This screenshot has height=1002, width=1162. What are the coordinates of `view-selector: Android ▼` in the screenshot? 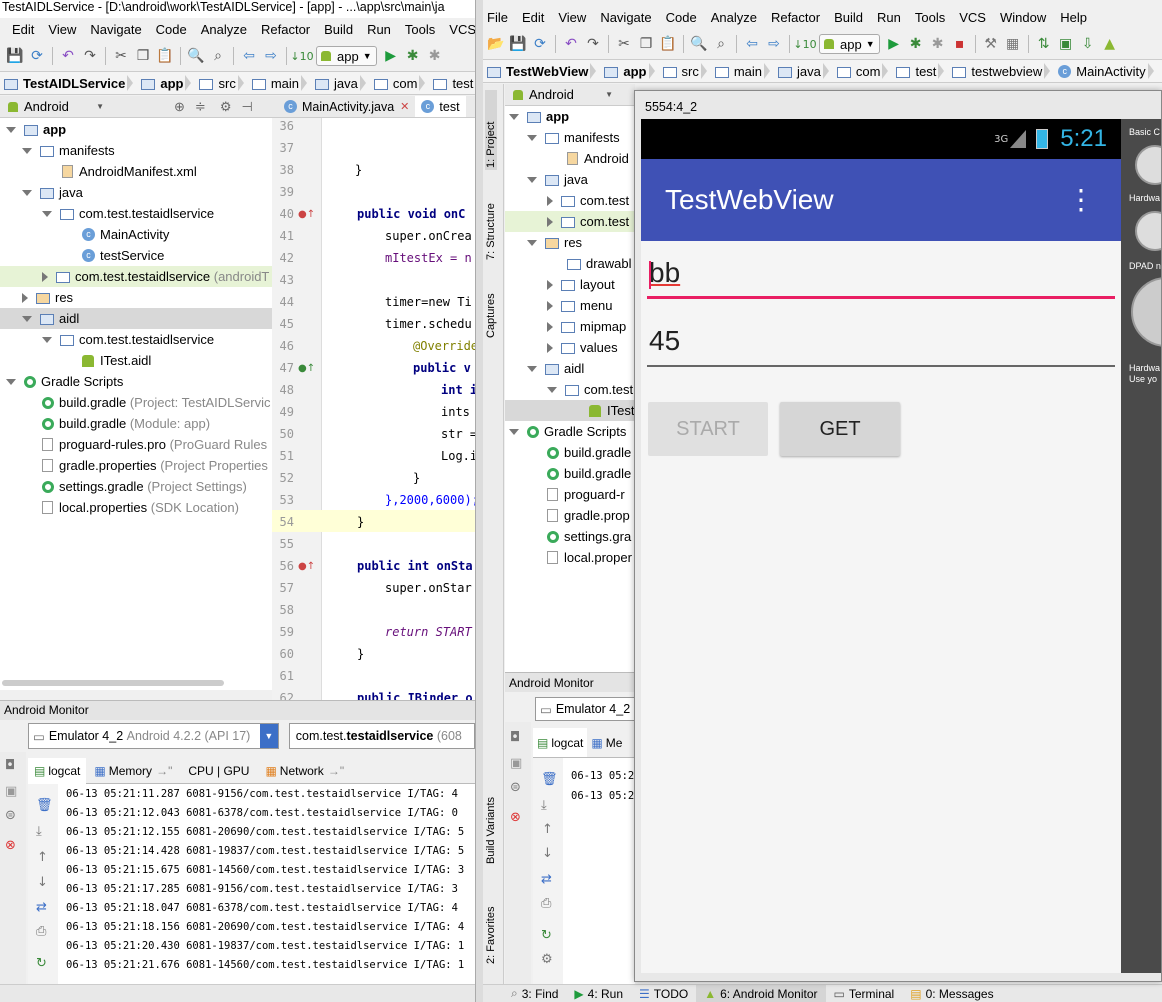 It's located at (563, 94).